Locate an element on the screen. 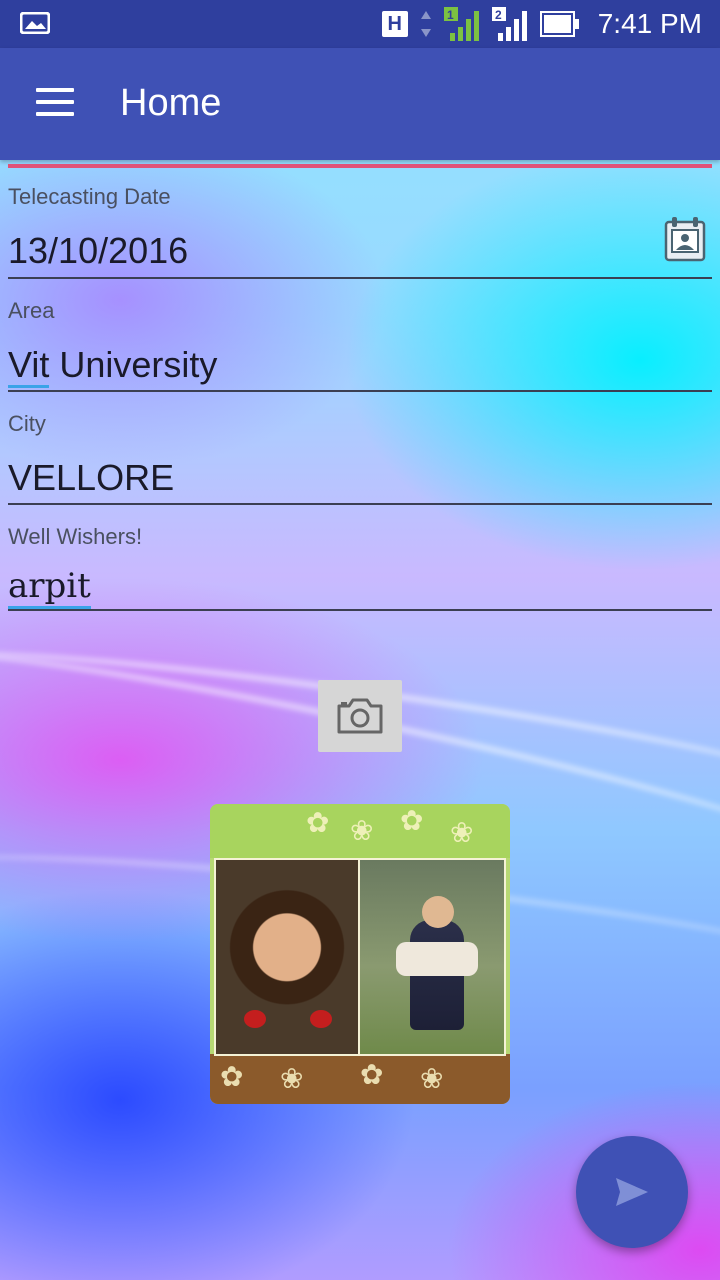 The image size is (720, 1280). area-label: Area is located at coordinates (31, 310).